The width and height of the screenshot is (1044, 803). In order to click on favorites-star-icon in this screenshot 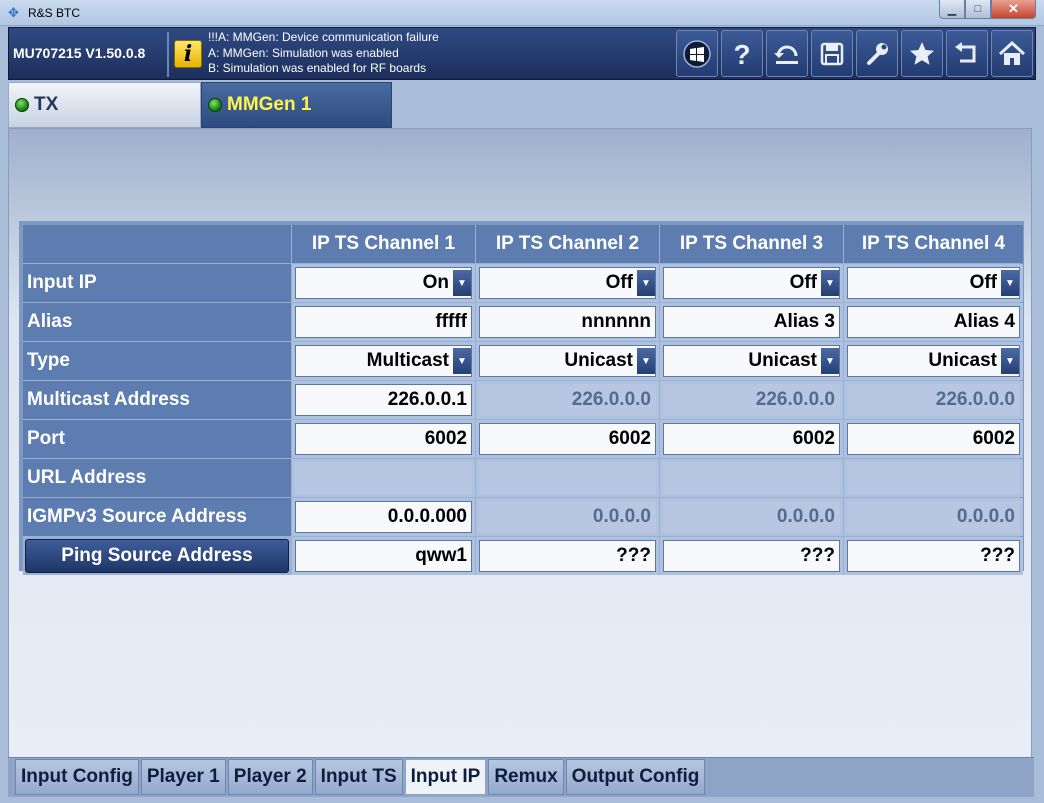, I will do `click(922, 53)`.